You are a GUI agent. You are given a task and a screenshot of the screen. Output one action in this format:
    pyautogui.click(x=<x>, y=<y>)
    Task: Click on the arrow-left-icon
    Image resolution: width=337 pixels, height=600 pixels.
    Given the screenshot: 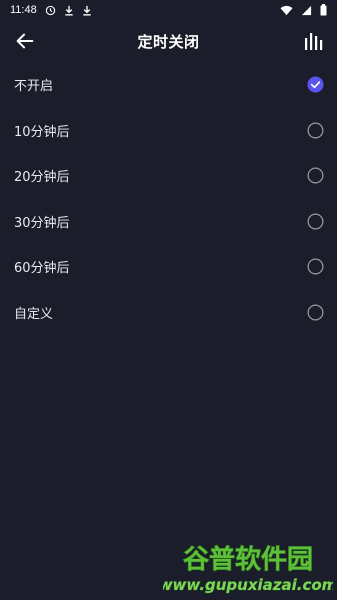 What is the action you would take?
    pyautogui.click(x=25, y=41)
    